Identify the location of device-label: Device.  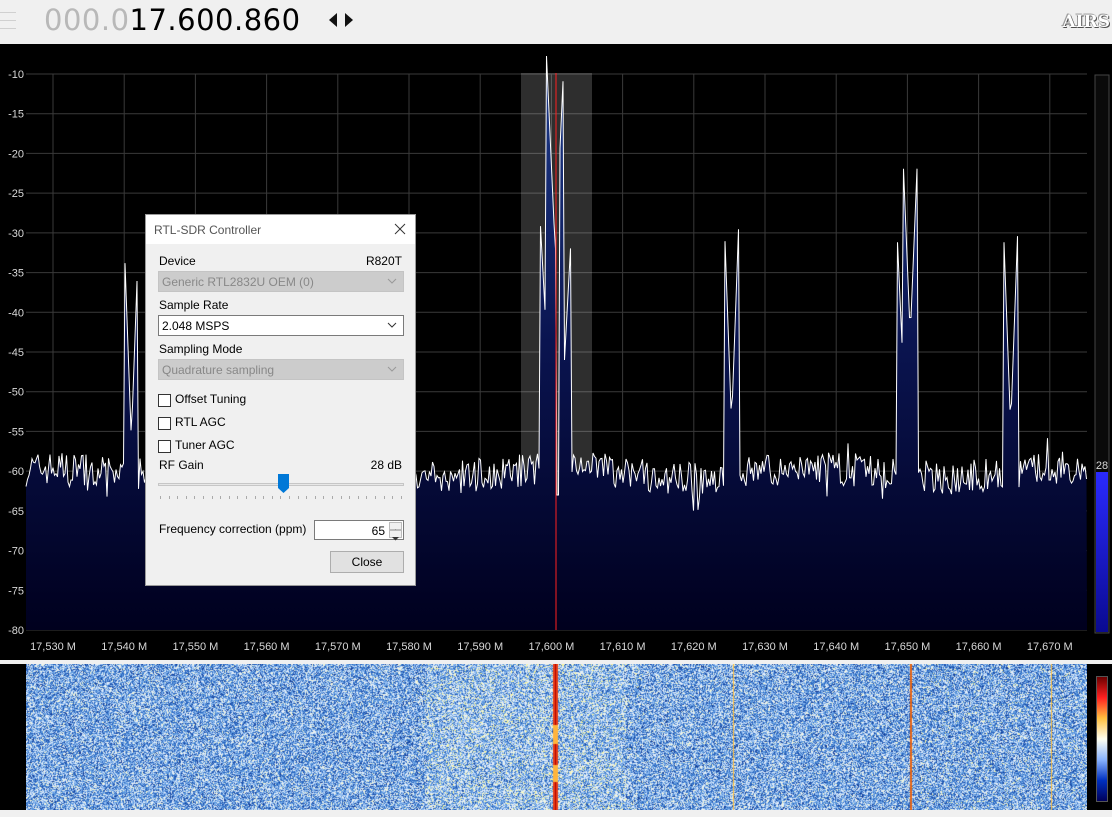
(177, 261).